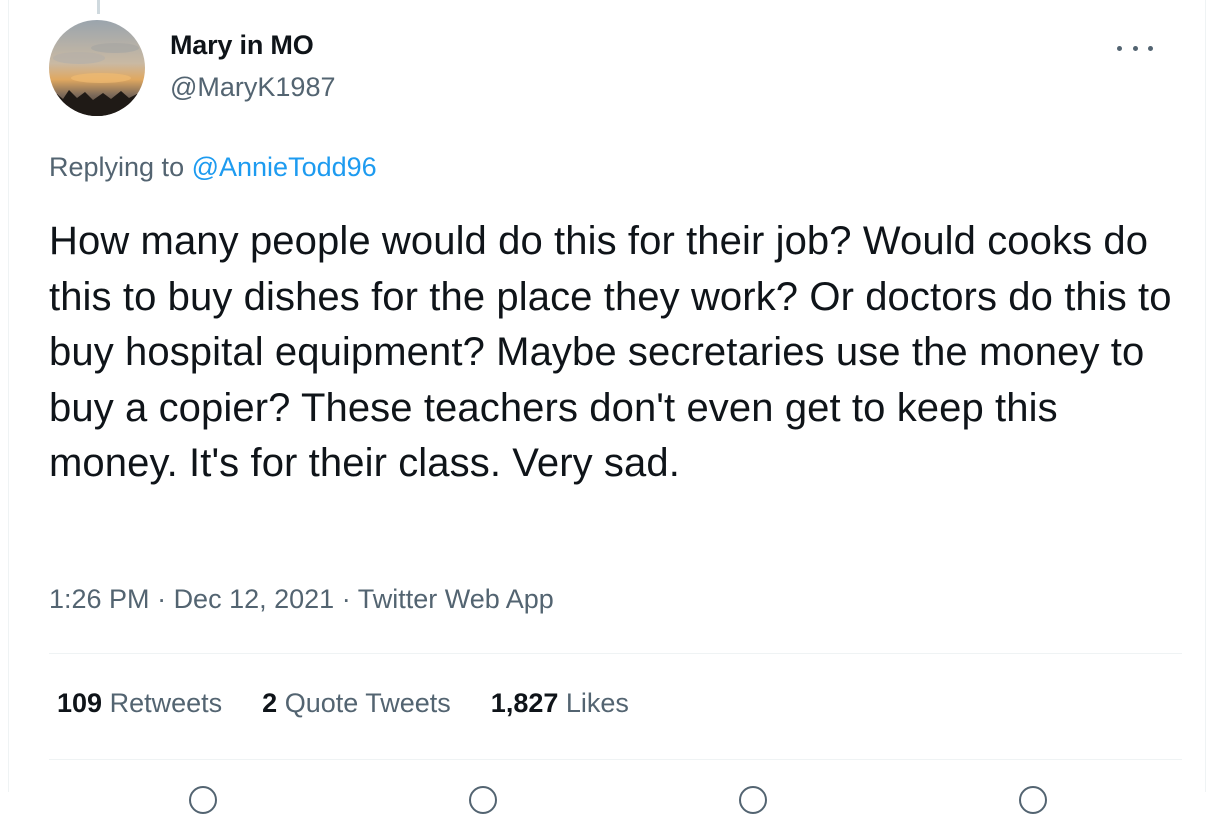 The image size is (1226, 814). What do you see at coordinates (367, 703) in the screenshot?
I see `quotes-label: Quote Tweets` at bounding box center [367, 703].